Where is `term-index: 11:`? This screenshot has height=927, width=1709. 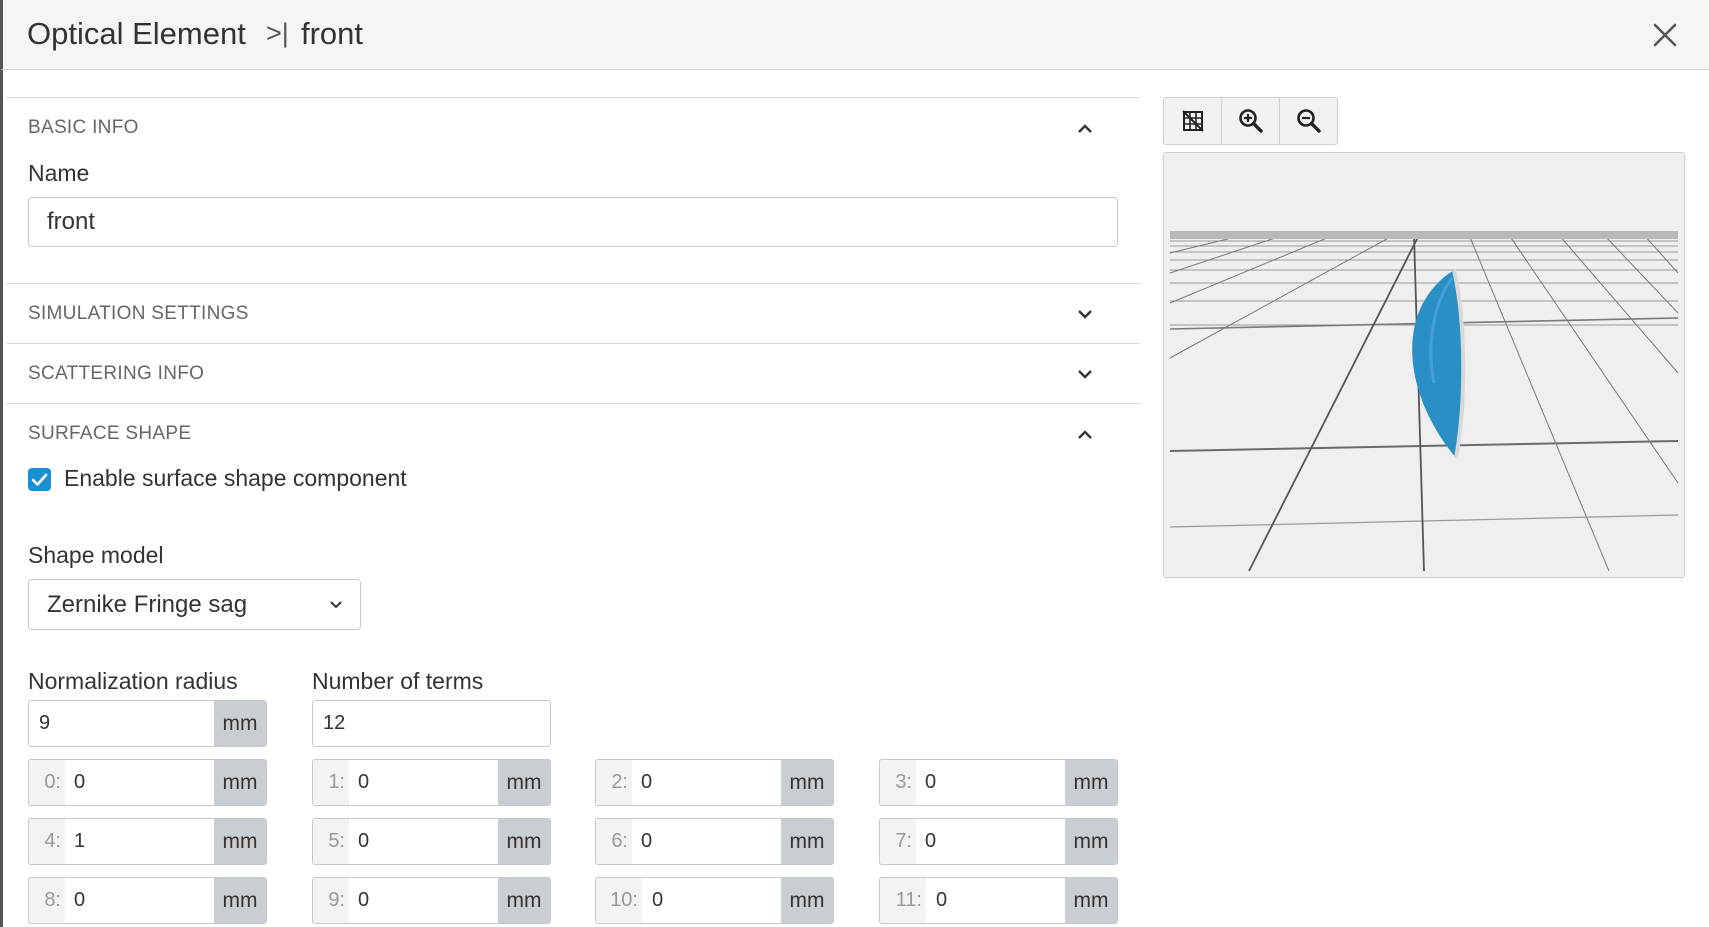
term-index: 11: is located at coordinates (903, 900).